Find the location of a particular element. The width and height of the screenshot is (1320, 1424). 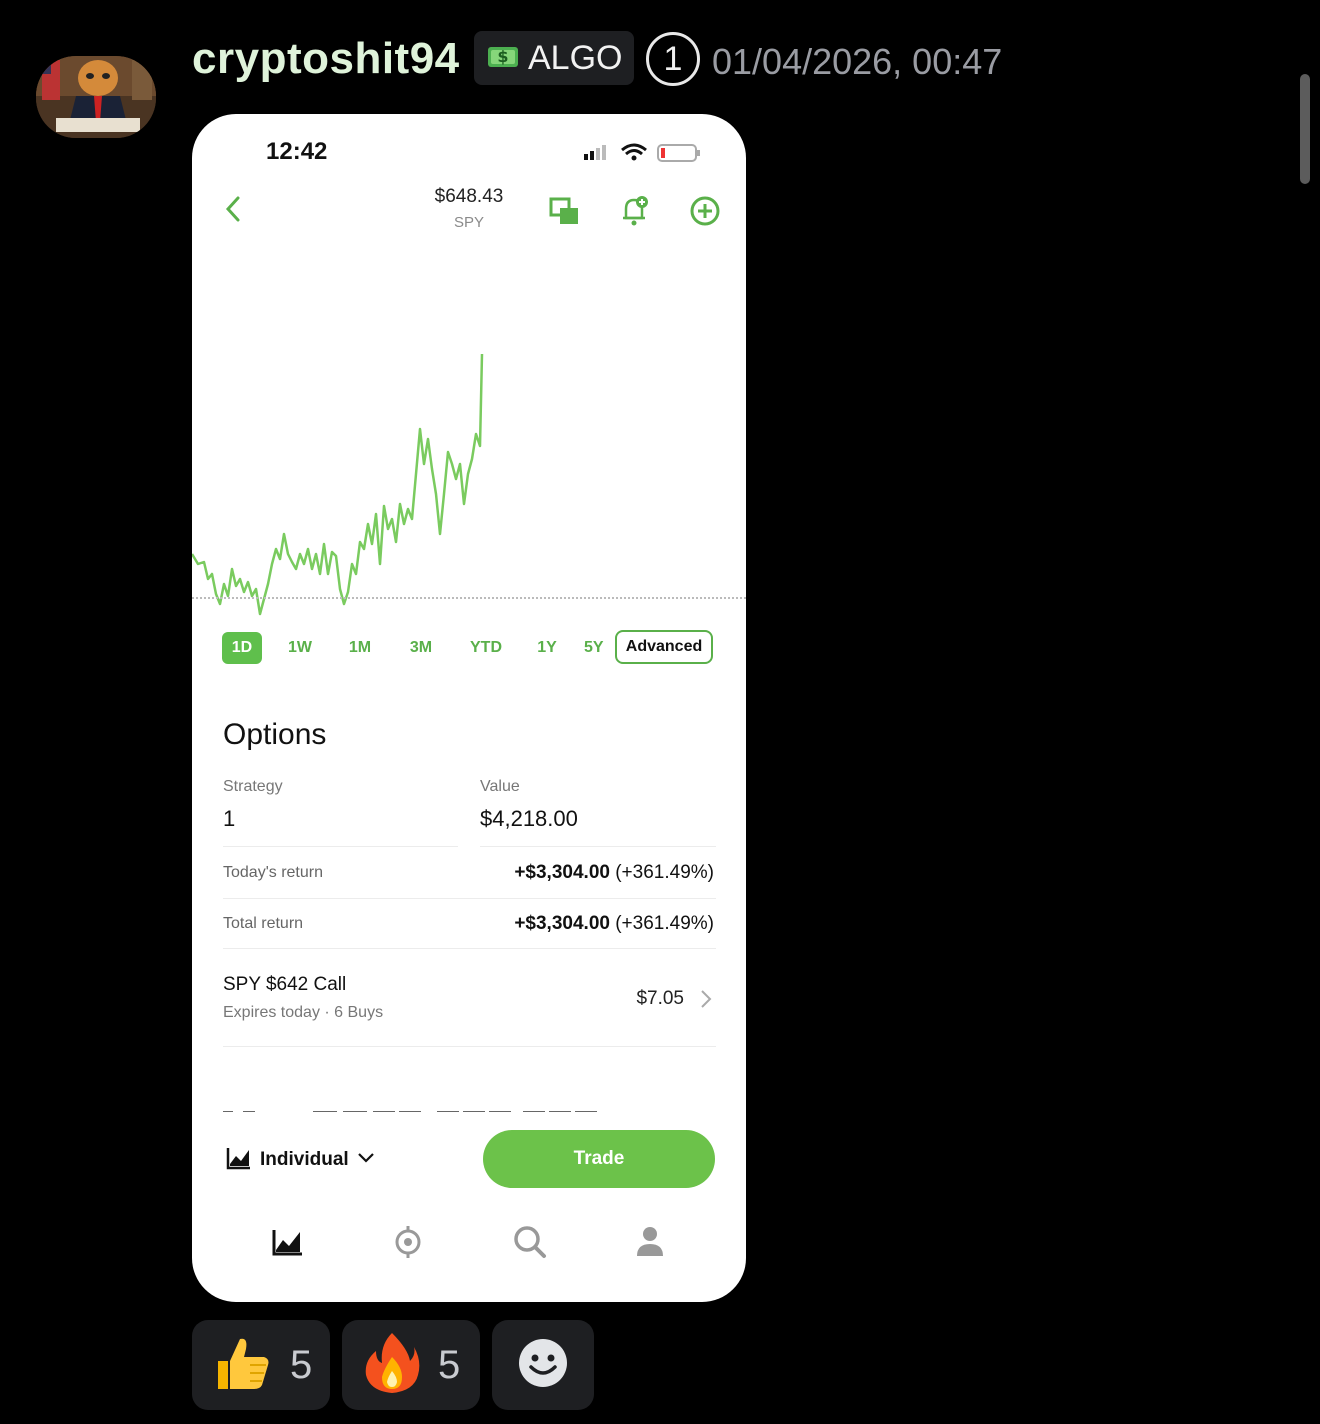

todays-return-amount: +$3,304.00 is located at coordinates (562, 872).